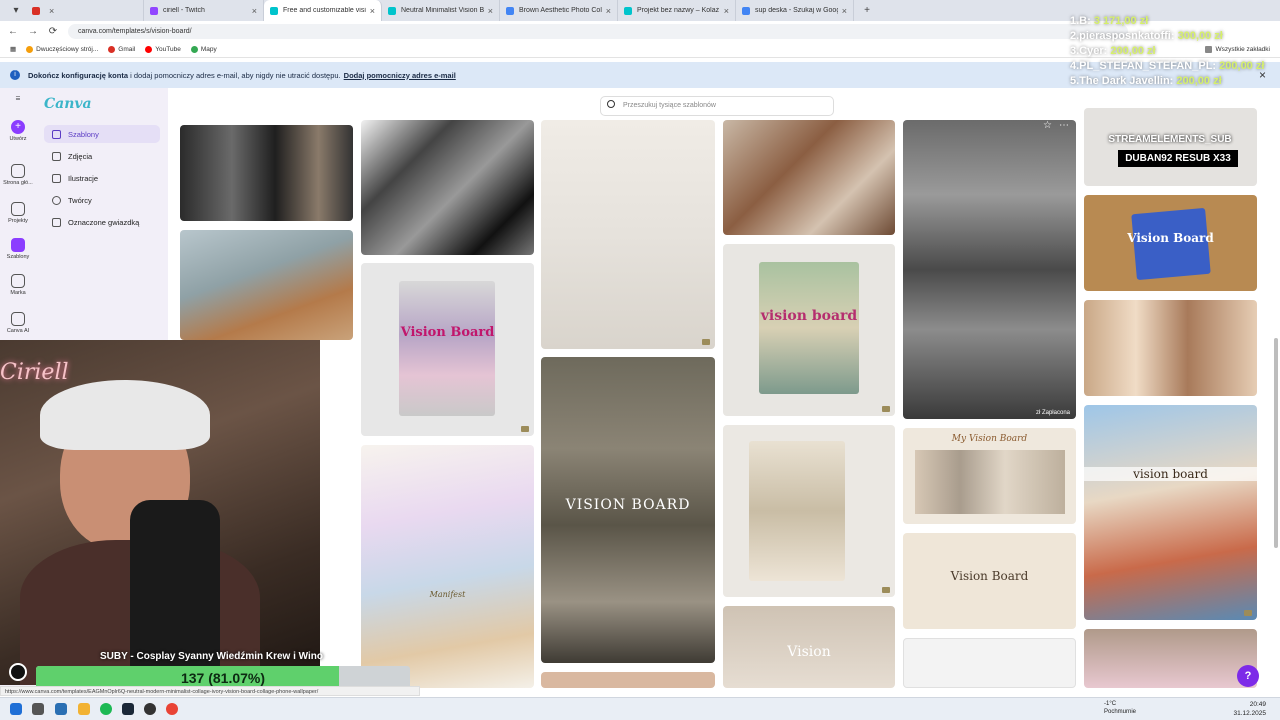 Image resolution: width=1280 pixels, height=720 pixels. Describe the element at coordinates (18, 672) in the screenshot. I see `goal-avatar` at that location.